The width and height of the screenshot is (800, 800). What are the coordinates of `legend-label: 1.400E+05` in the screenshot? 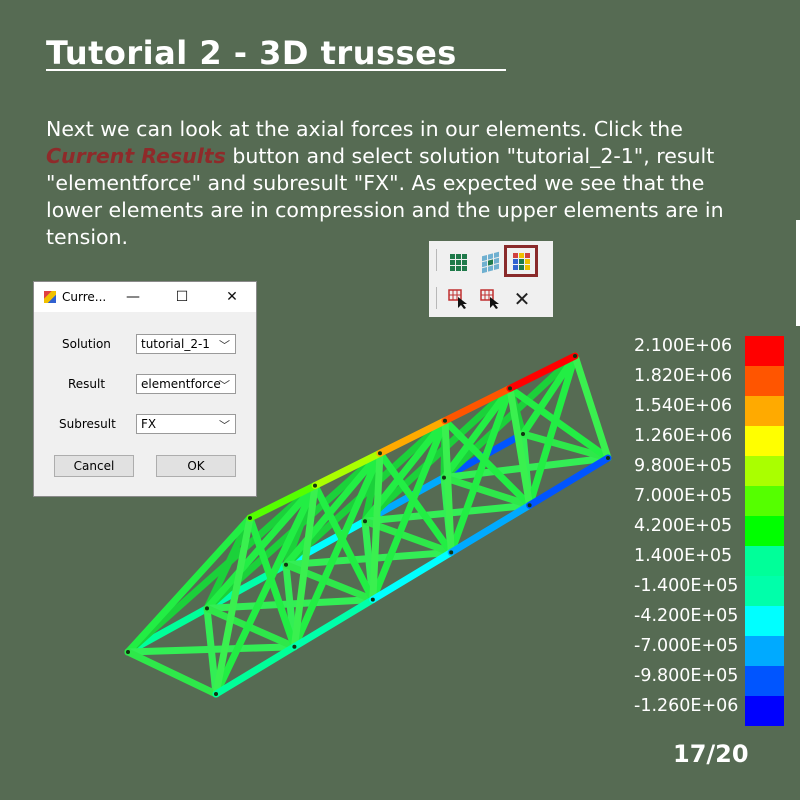 It's located at (683, 556).